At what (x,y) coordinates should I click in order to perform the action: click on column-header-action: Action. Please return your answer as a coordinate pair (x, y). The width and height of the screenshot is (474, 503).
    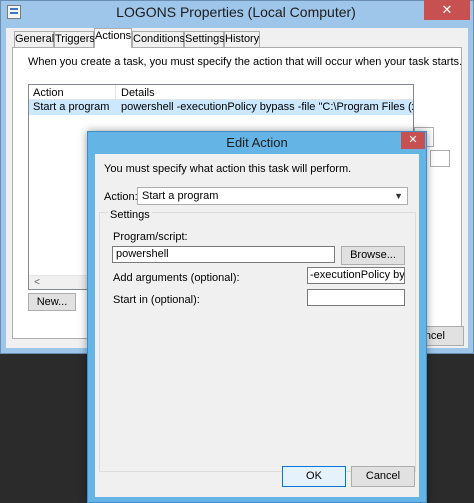
    Looking at the image, I should click on (48, 93).